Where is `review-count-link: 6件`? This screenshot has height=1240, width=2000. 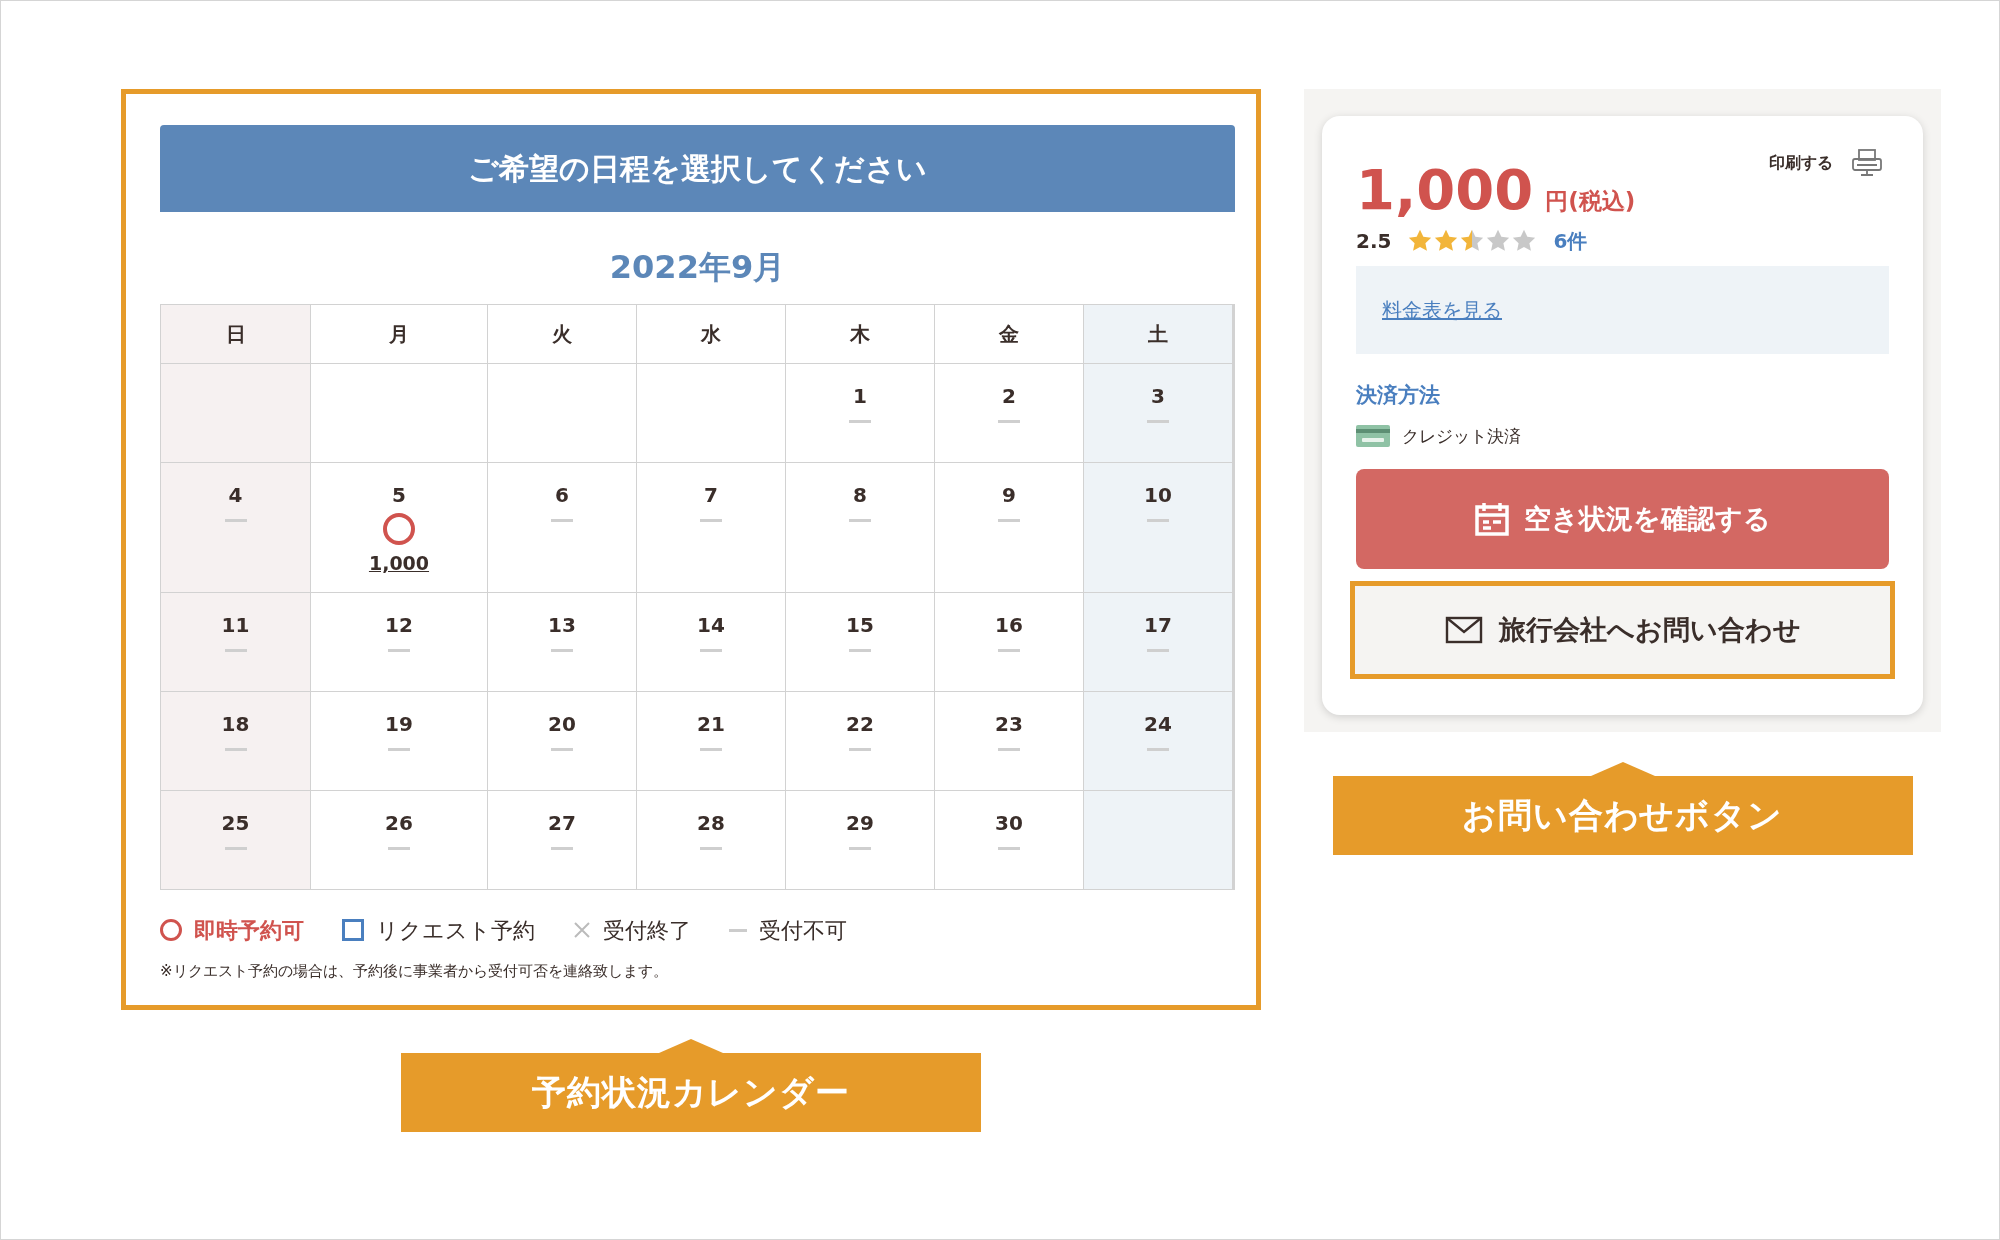 review-count-link: 6件 is located at coordinates (1570, 241).